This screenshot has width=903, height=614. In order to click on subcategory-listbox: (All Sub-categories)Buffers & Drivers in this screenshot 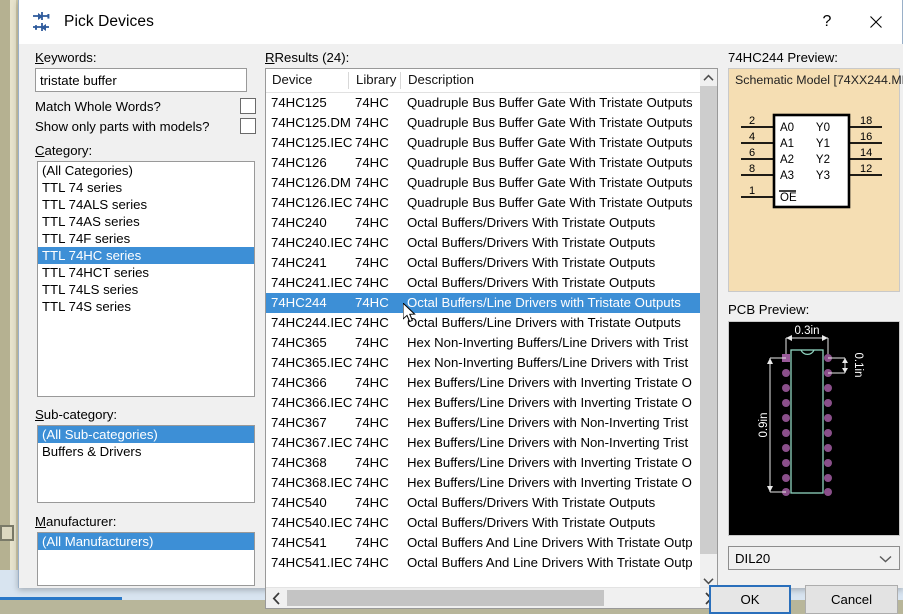, I will do `click(146, 464)`.